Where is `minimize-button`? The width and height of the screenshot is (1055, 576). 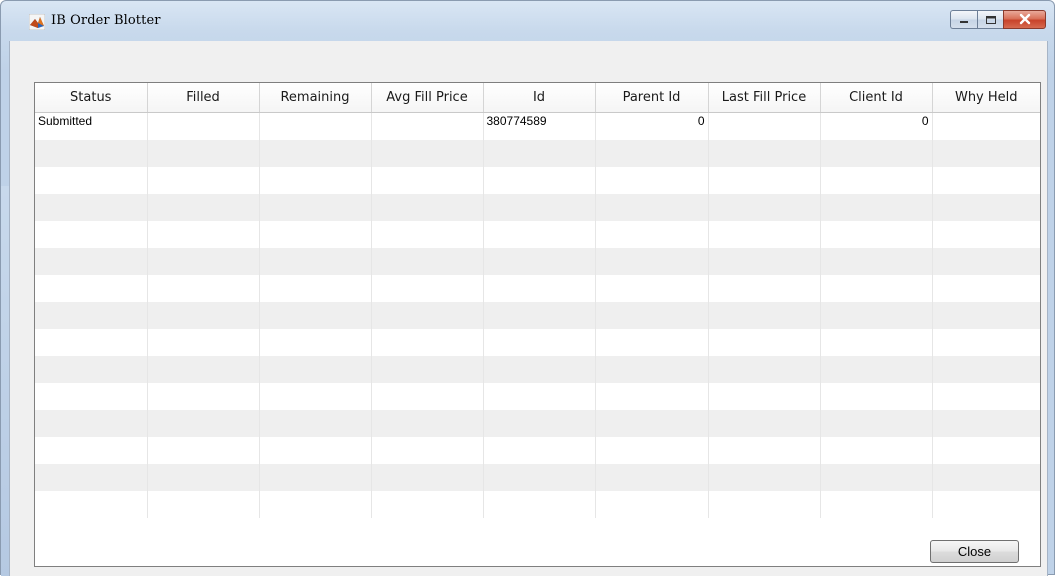 minimize-button is located at coordinates (963, 19).